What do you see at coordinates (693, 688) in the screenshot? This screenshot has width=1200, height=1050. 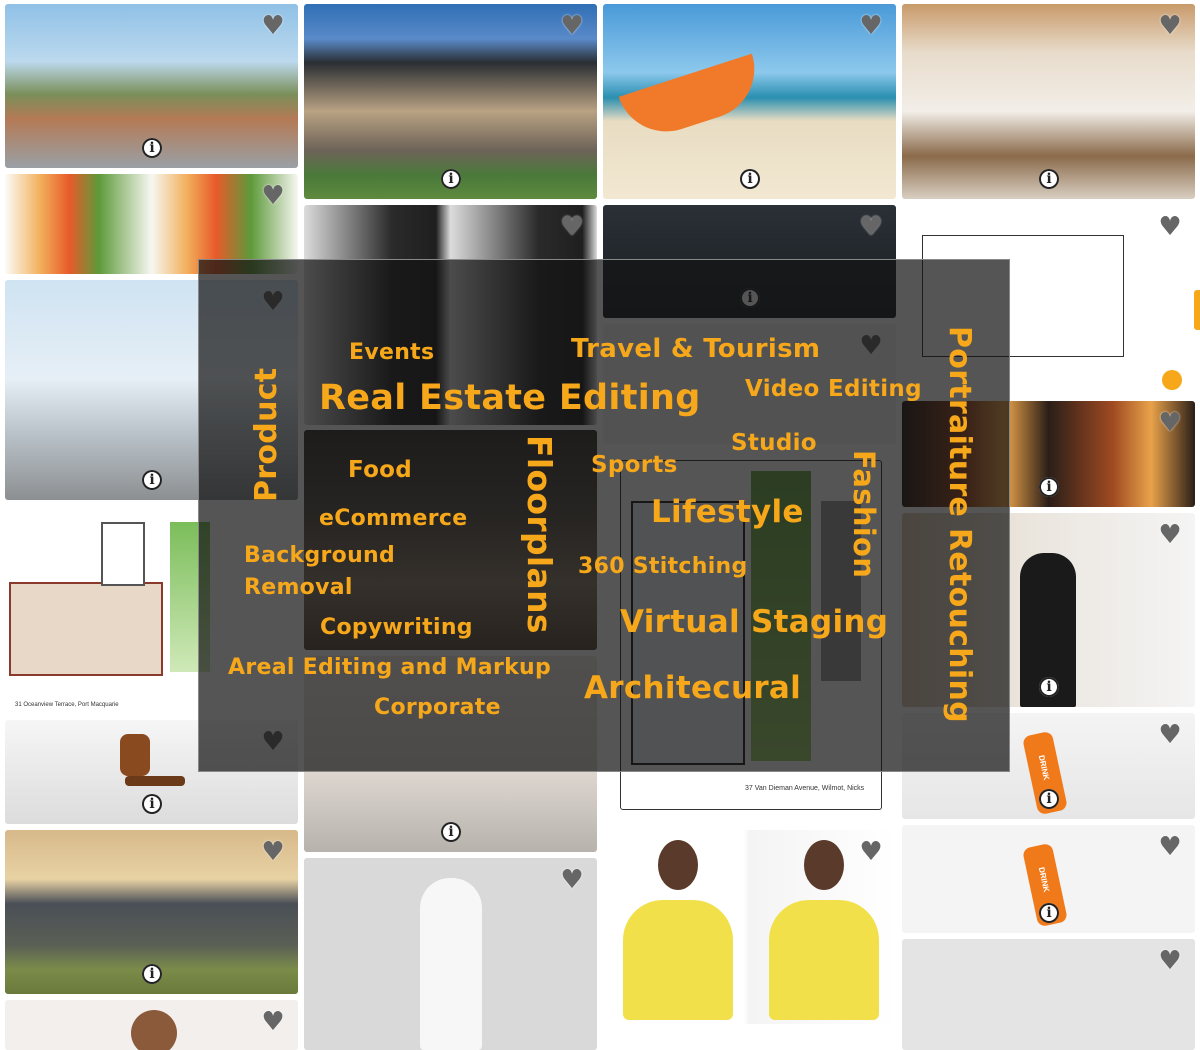 I see `word-architecural: Architecural` at bounding box center [693, 688].